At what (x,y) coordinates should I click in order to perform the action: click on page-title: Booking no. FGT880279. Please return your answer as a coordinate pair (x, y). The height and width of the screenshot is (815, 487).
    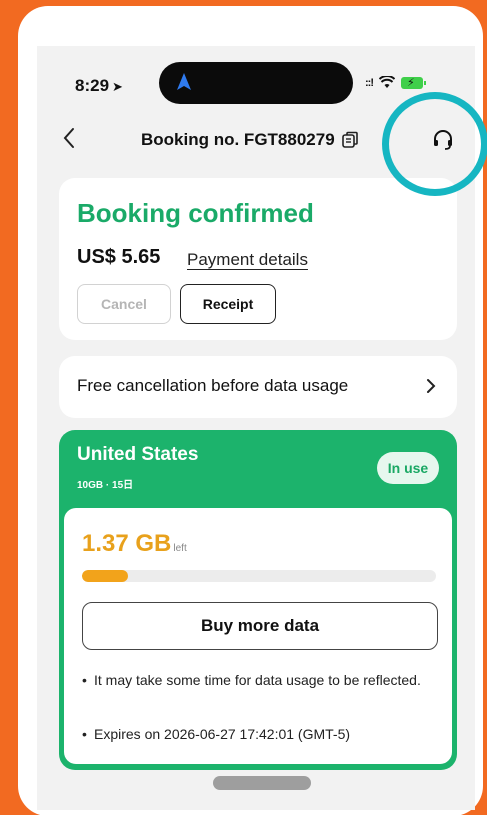
    Looking at the image, I should click on (238, 139).